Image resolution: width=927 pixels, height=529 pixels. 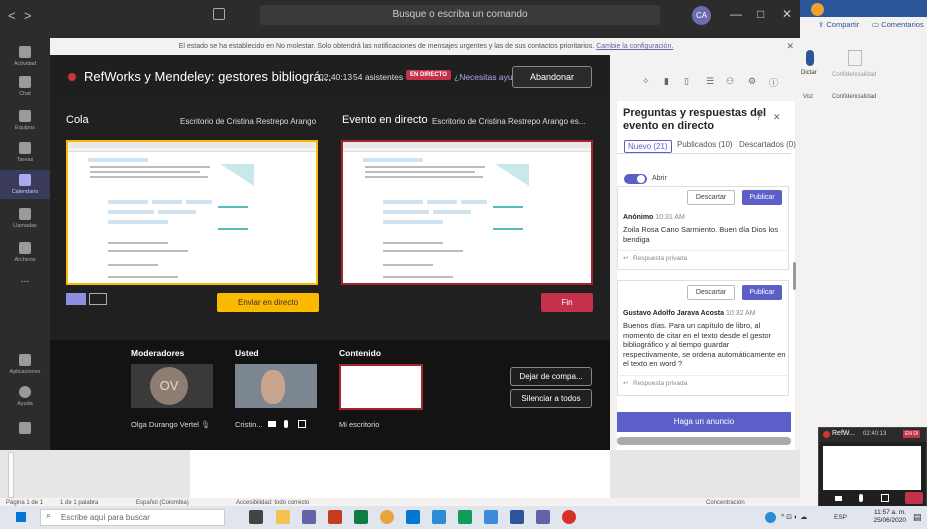 What do you see at coordinates (439, 517) in the screenshot?
I see `edge-icon` at bounding box center [439, 517].